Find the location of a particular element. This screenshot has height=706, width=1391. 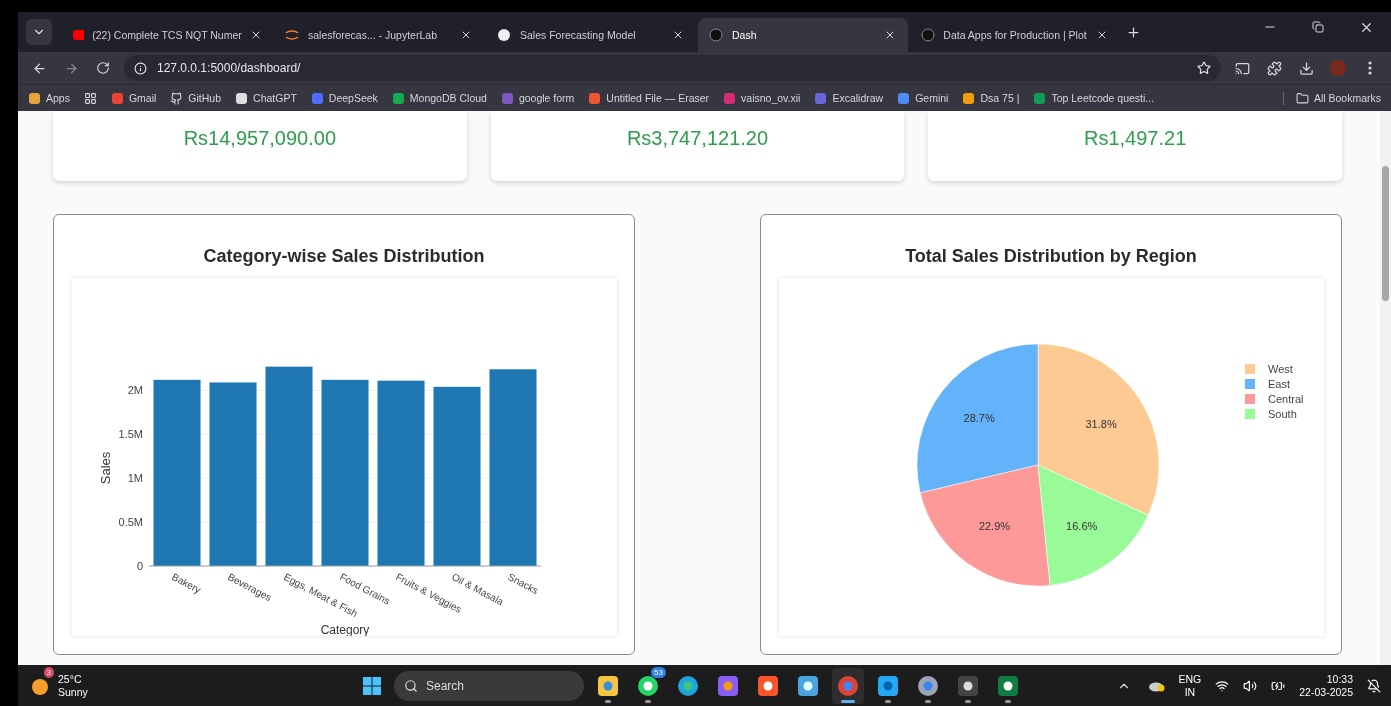

wifi-icon is located at coordinates (1222, 685).